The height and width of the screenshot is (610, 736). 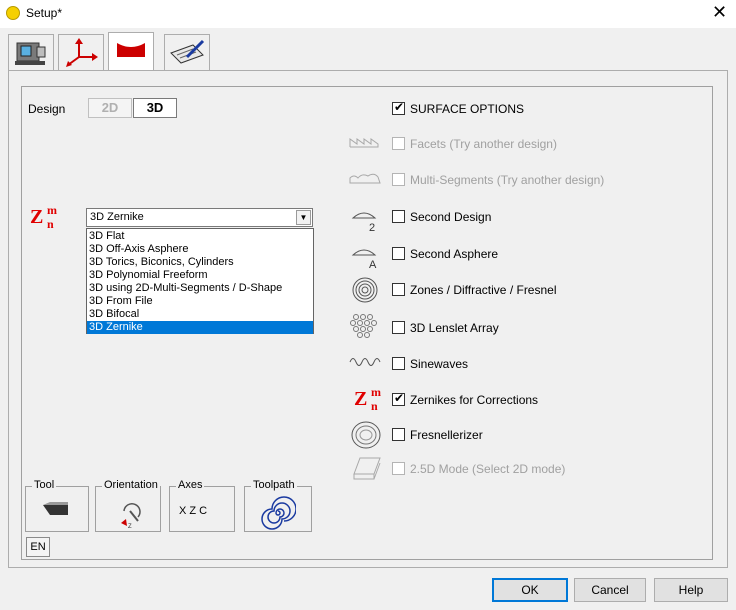 I want to click on surface-type-option: 3D Polynomial Freeform, so click(x=200, y=275).